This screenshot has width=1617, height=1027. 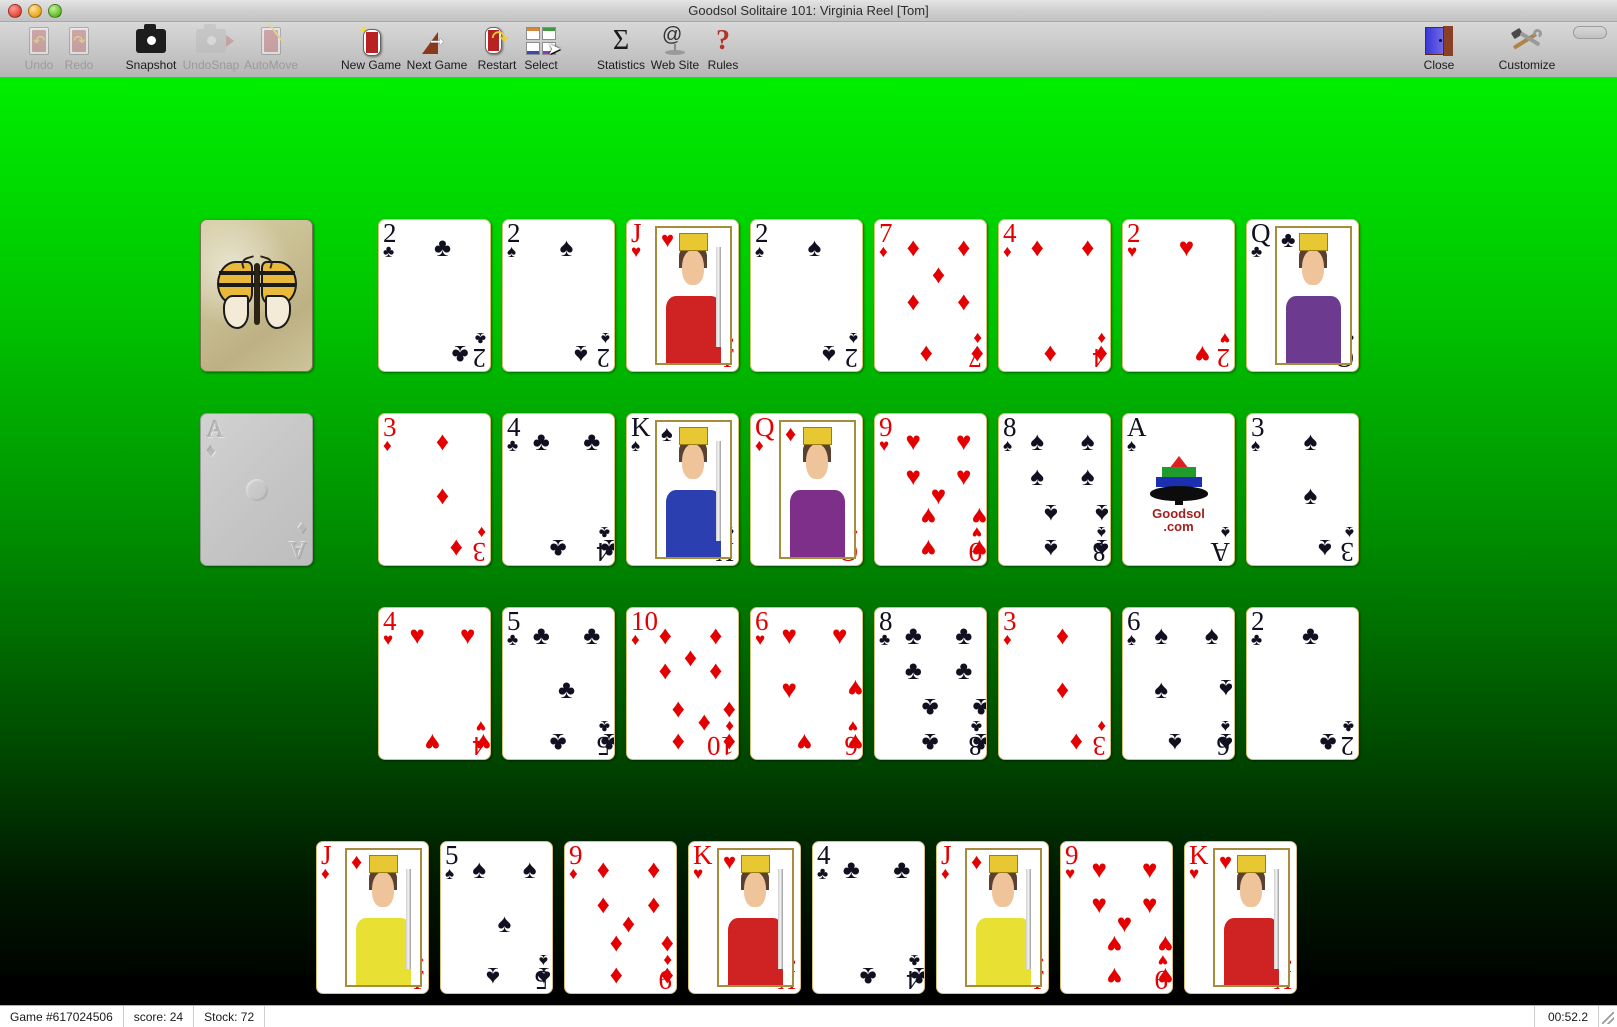 What do you see at coordinates (1137, 434) in the screenshot?
I see `card-corner-top: A ♠` at bounding box center [1137, 434].